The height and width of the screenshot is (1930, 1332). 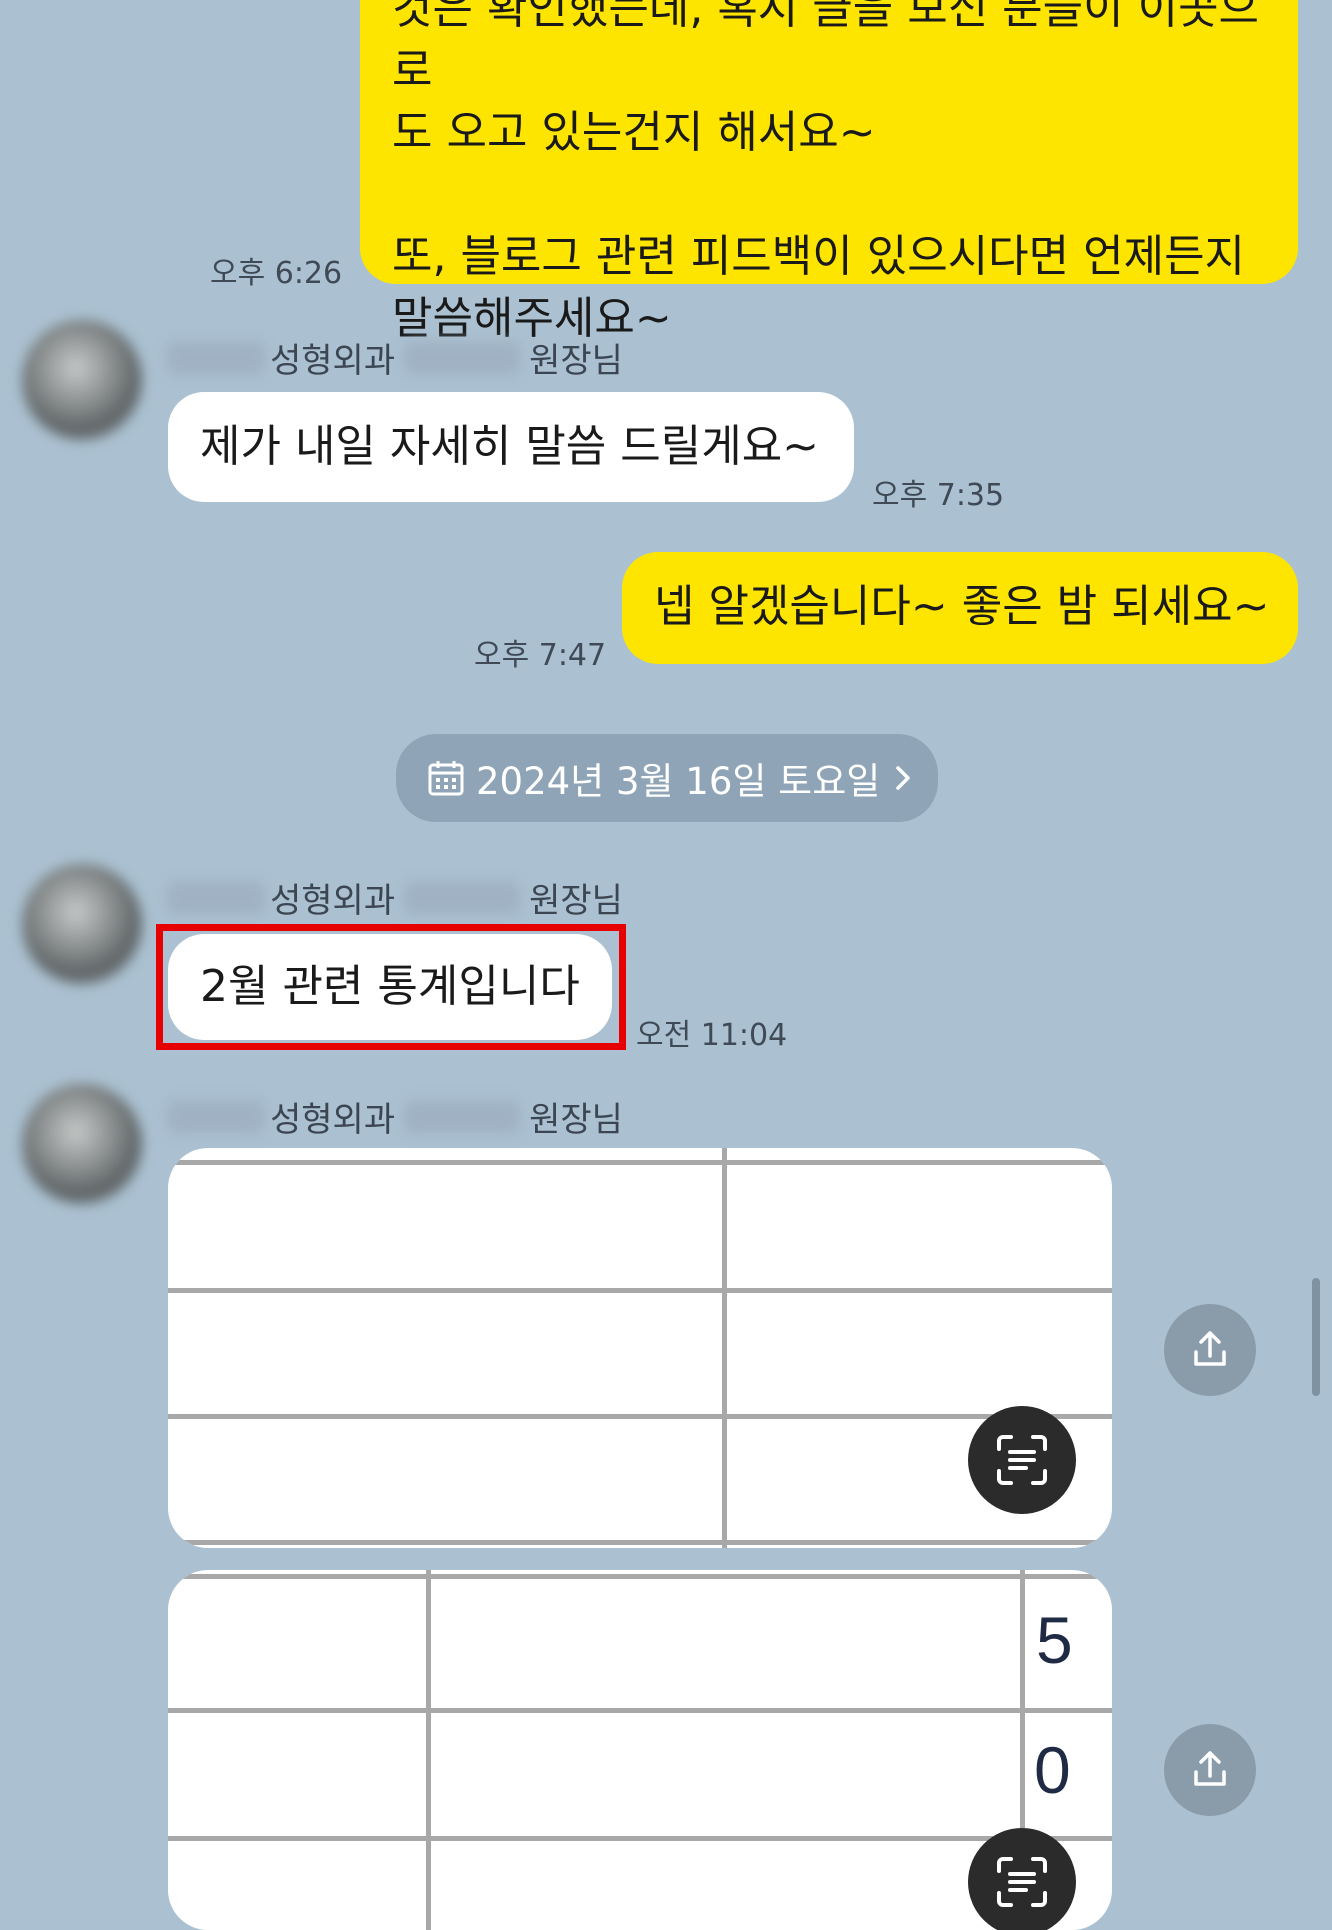 I want to click on image-attachment, so click(x=640, y=1348).